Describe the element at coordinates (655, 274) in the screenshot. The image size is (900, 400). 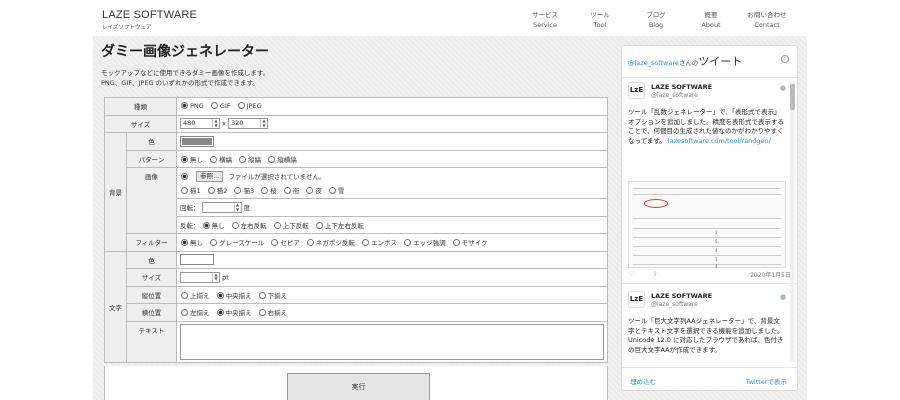
I see `share-icon: ⇪` at that location.